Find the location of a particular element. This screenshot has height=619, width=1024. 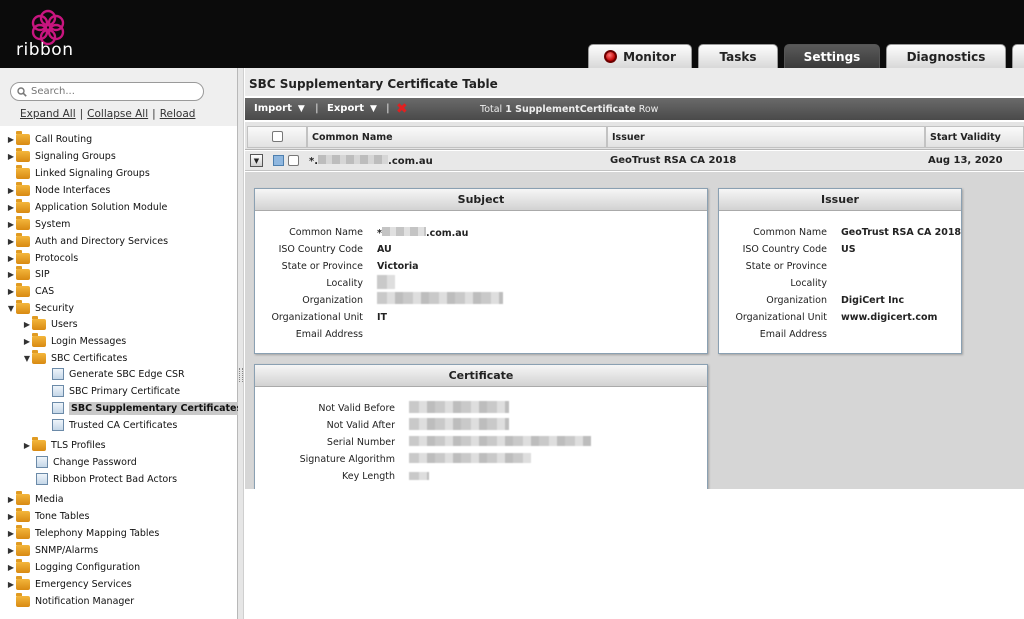

pane-splitter is located at coordinates (241, 343).